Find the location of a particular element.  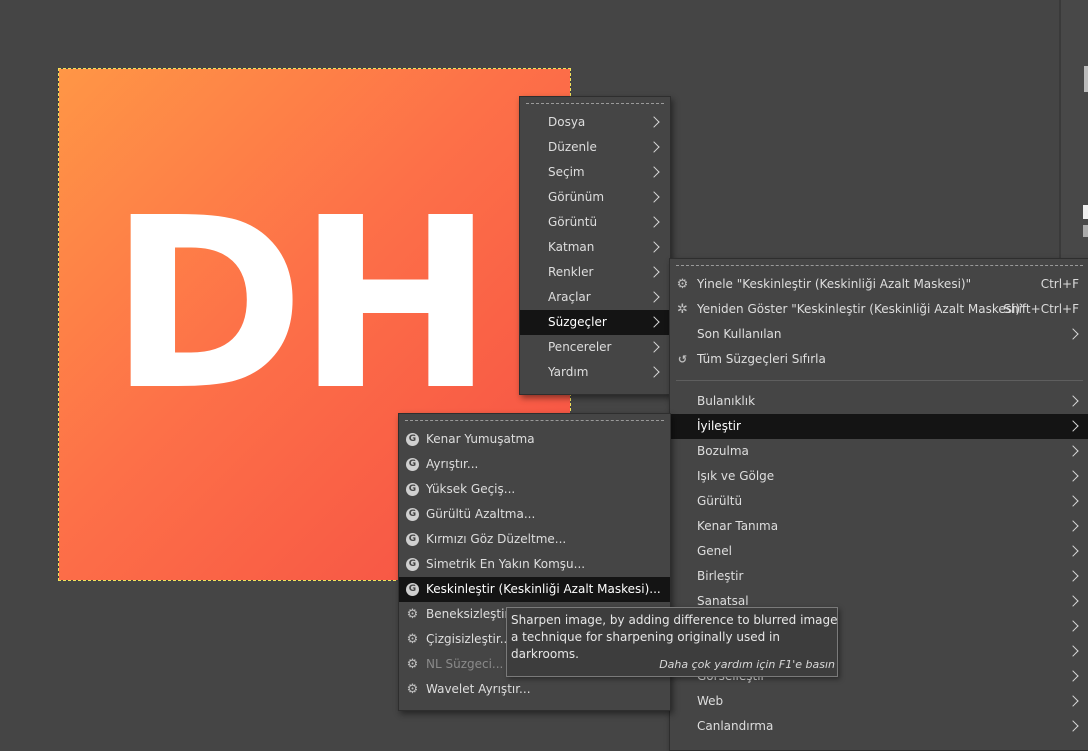

menu-item-duzenle: Düzenle is located at coordinates (595, 147).